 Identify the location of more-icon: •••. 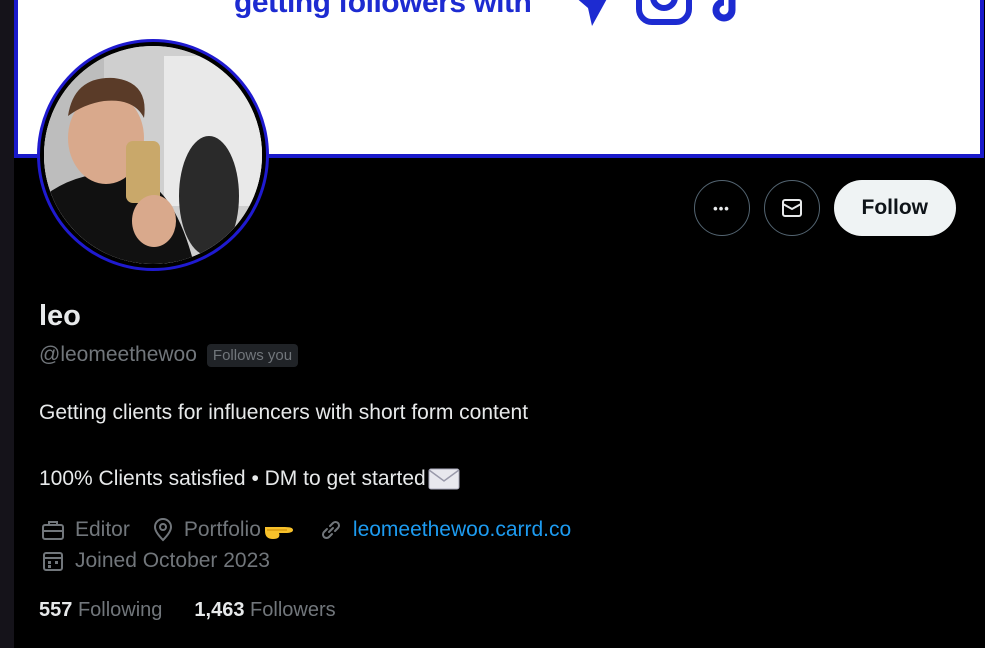
(721, 208).